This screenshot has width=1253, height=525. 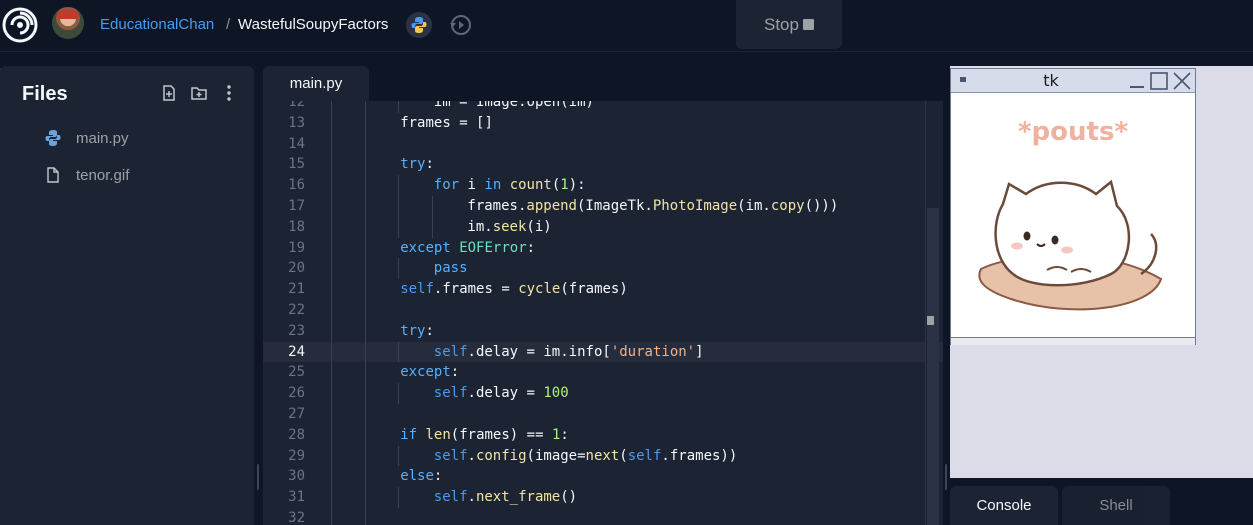 I want to click on code-text: for i in count(1):, so click(x=509, y=185).